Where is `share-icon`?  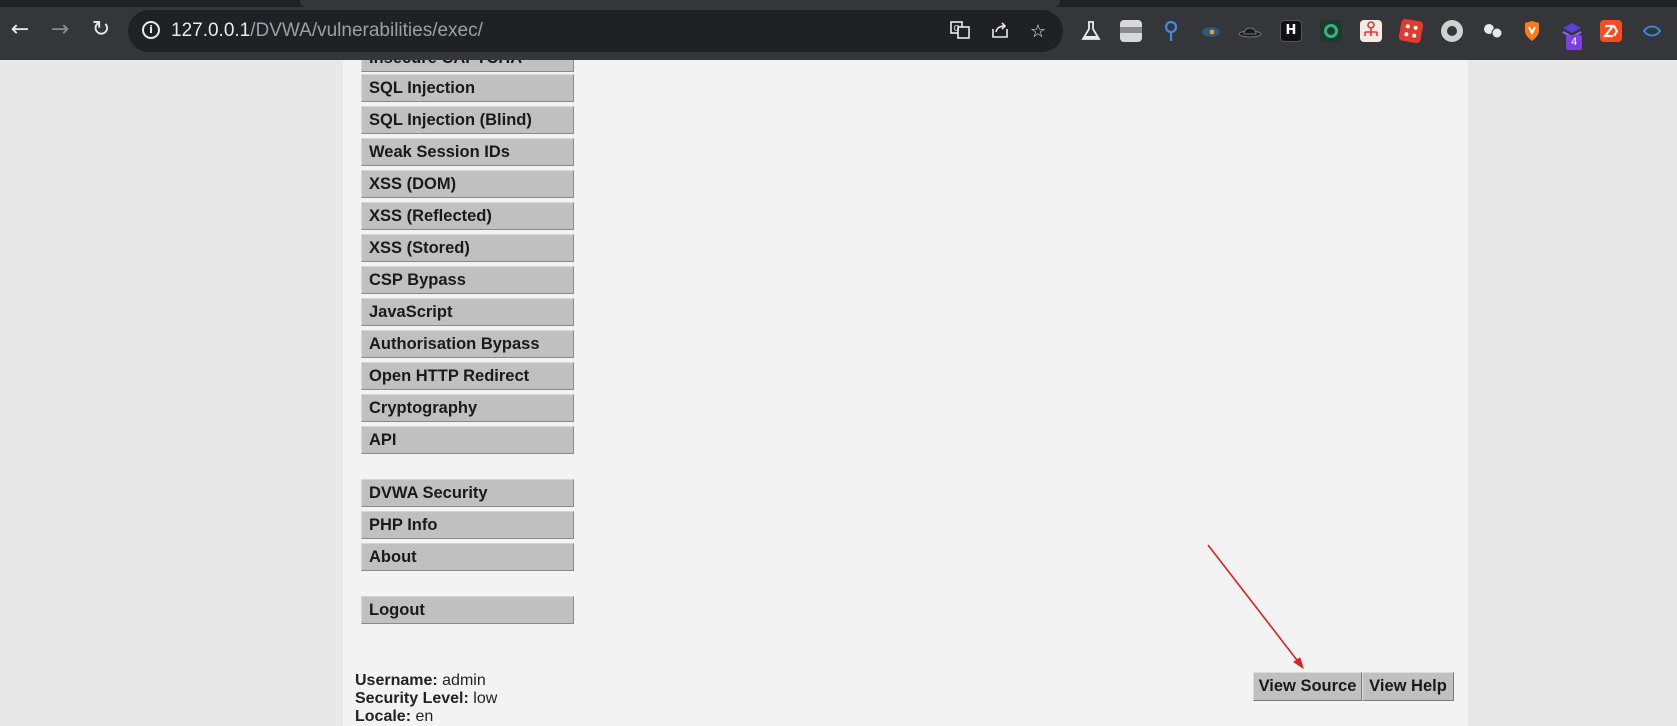 share-icon is located at coordinates (1000, 32).